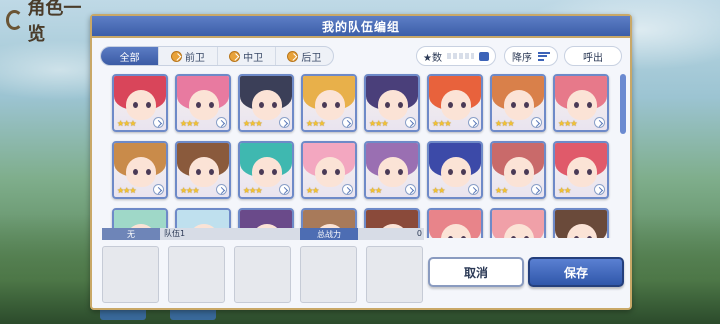 This screenshot has height=324, width=720. Describe the element at coordinates (253, 58) in the screenshot. I see `tab-label: 中卫` at that location.